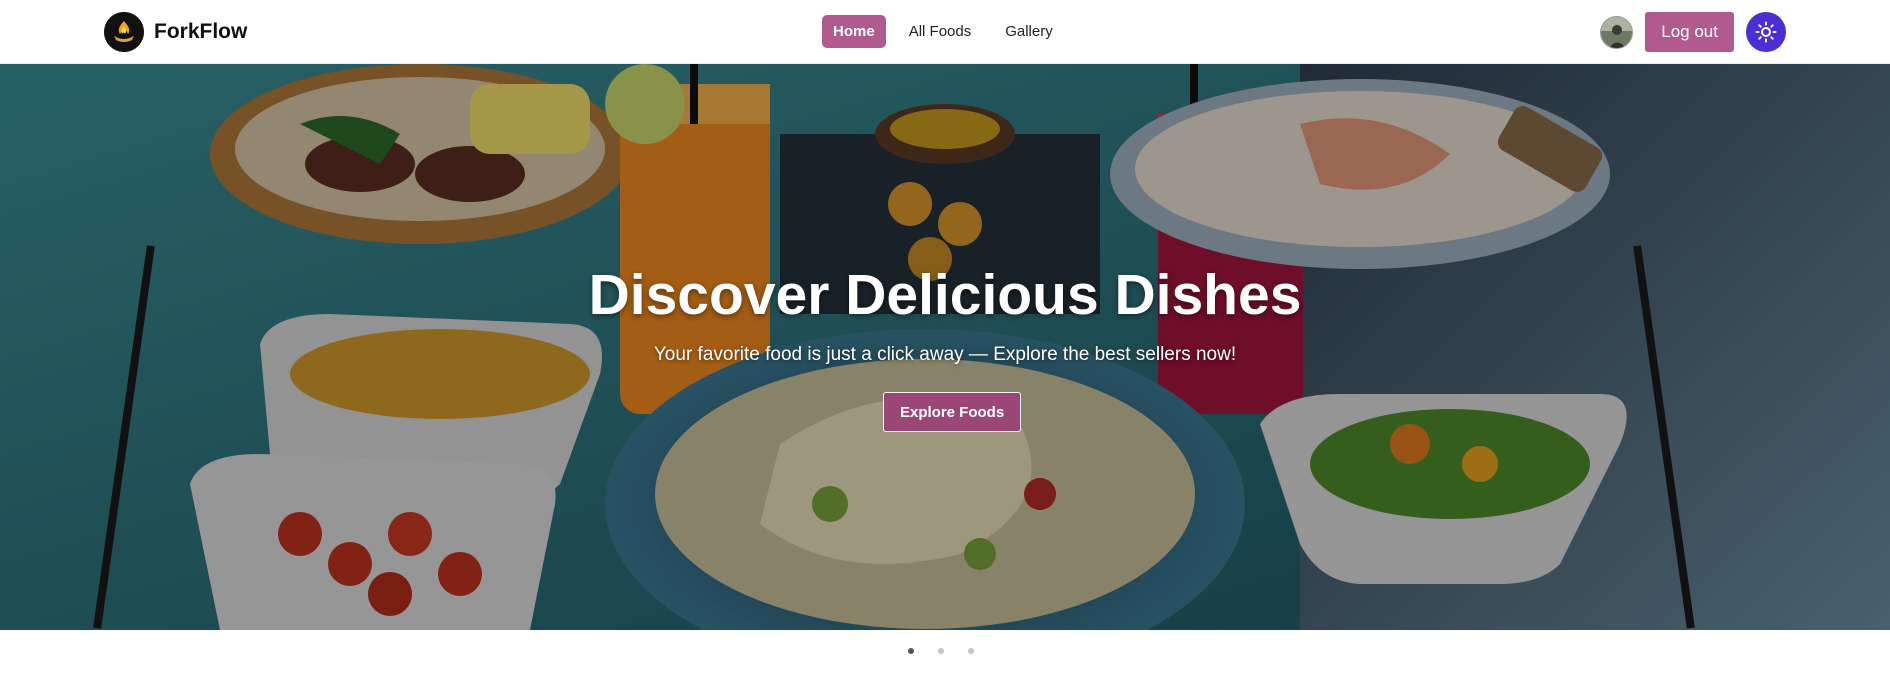 The height and width of the screenshot is (690, 1890). I want to click on logout-button: Log out, so click(1689, 32).